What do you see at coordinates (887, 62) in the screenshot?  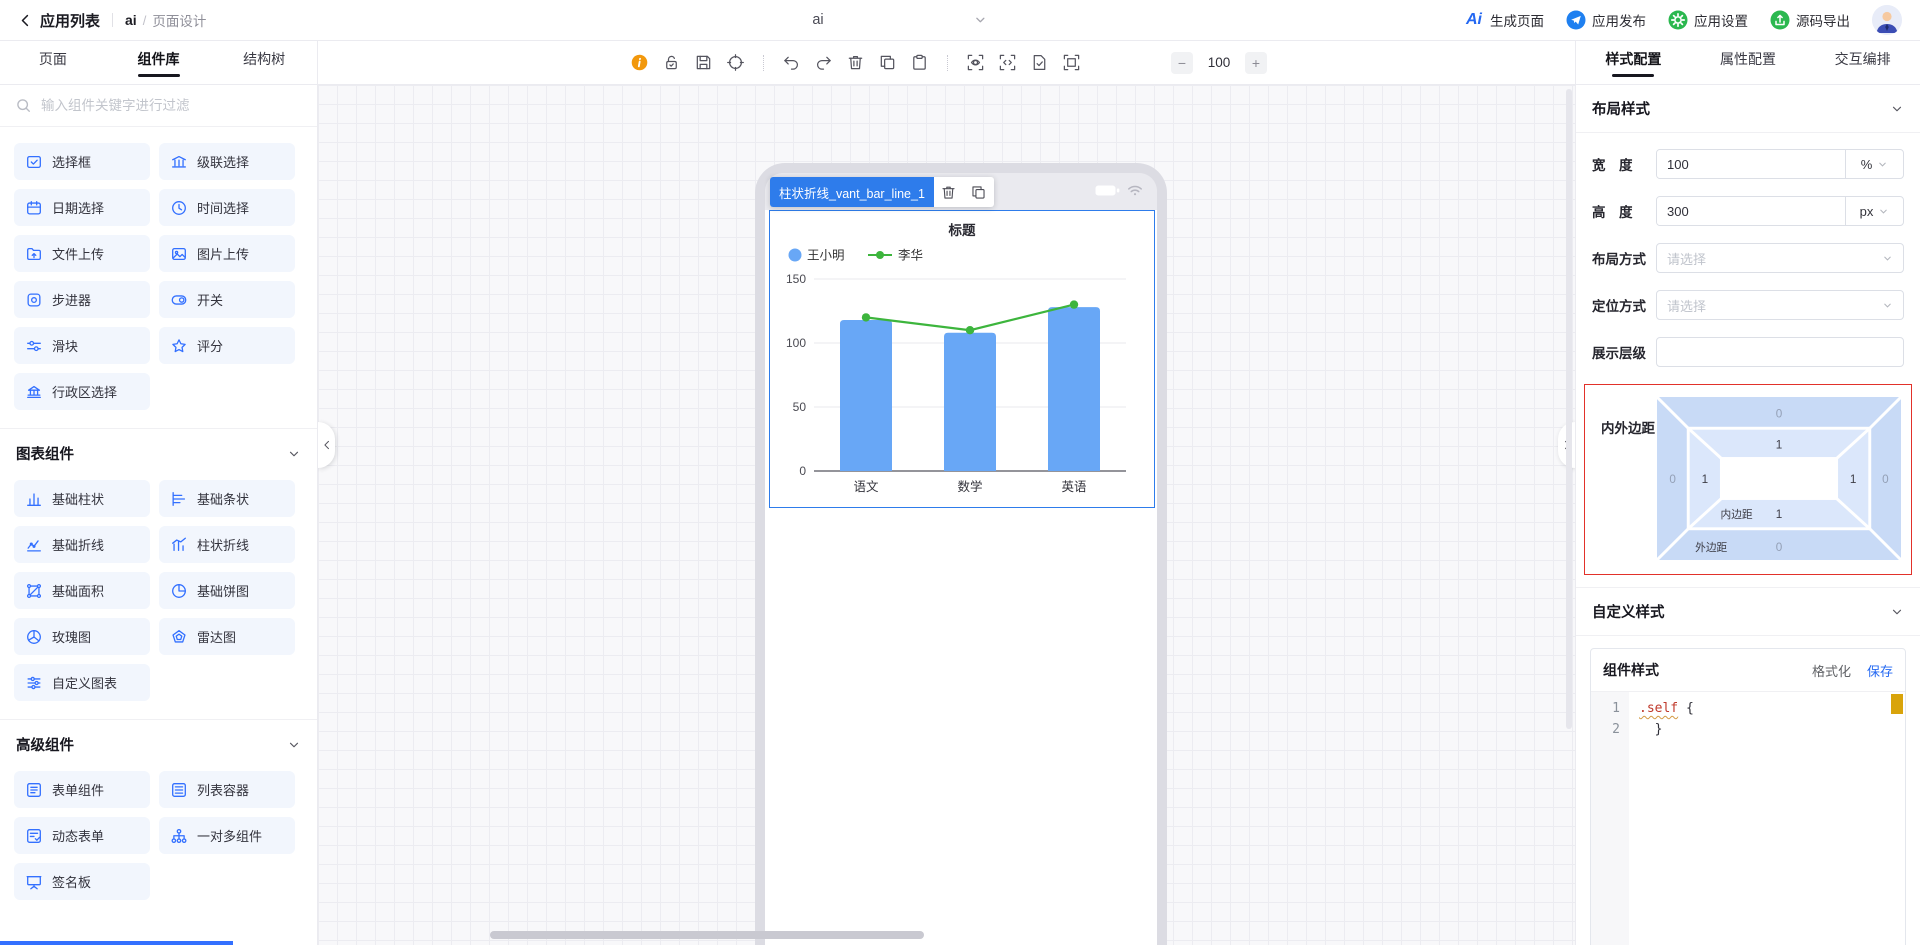 I see `copy-button` at bounding box center [887, 62].